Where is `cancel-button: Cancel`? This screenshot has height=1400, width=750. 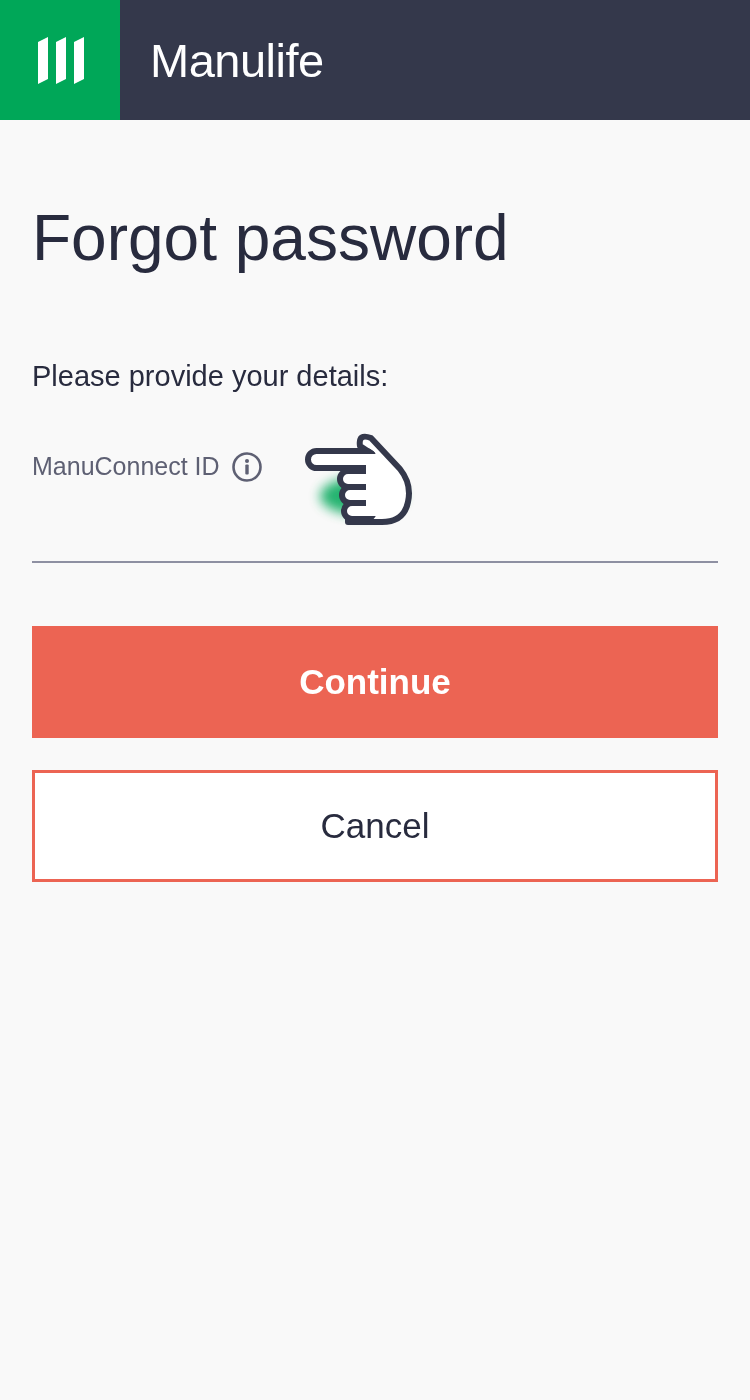 cancel-button: Cancel is located at coordinates (375, 825).